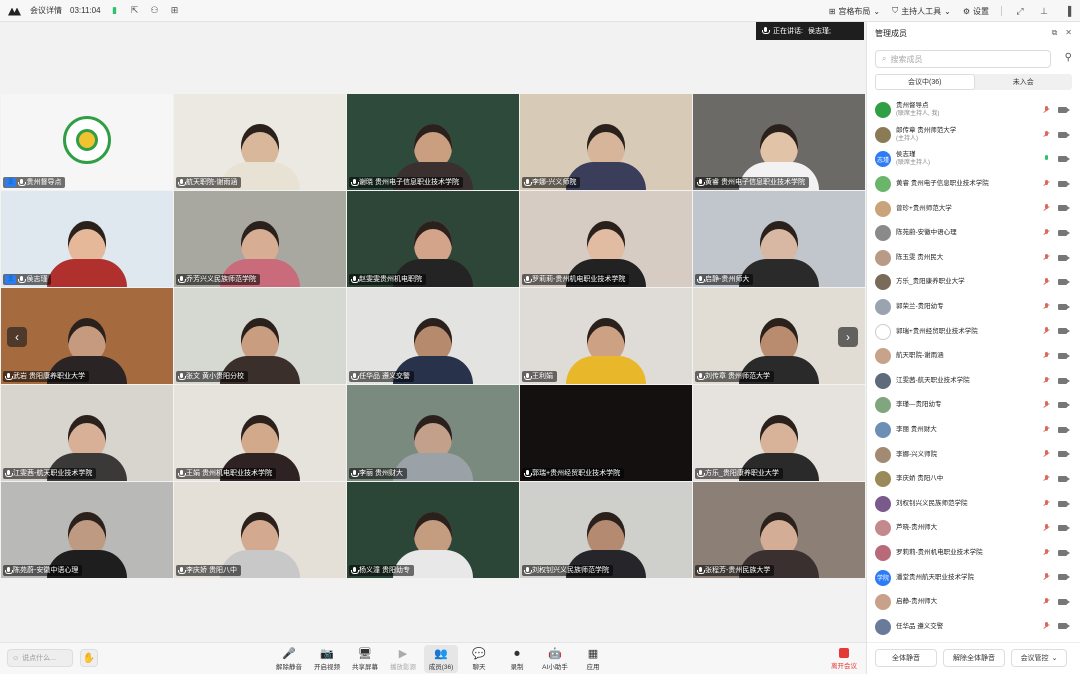  Describe the element at coordinates (289, 659) in the screenshot. I see `toolbar-button: 🎤 解除静音` at that location.